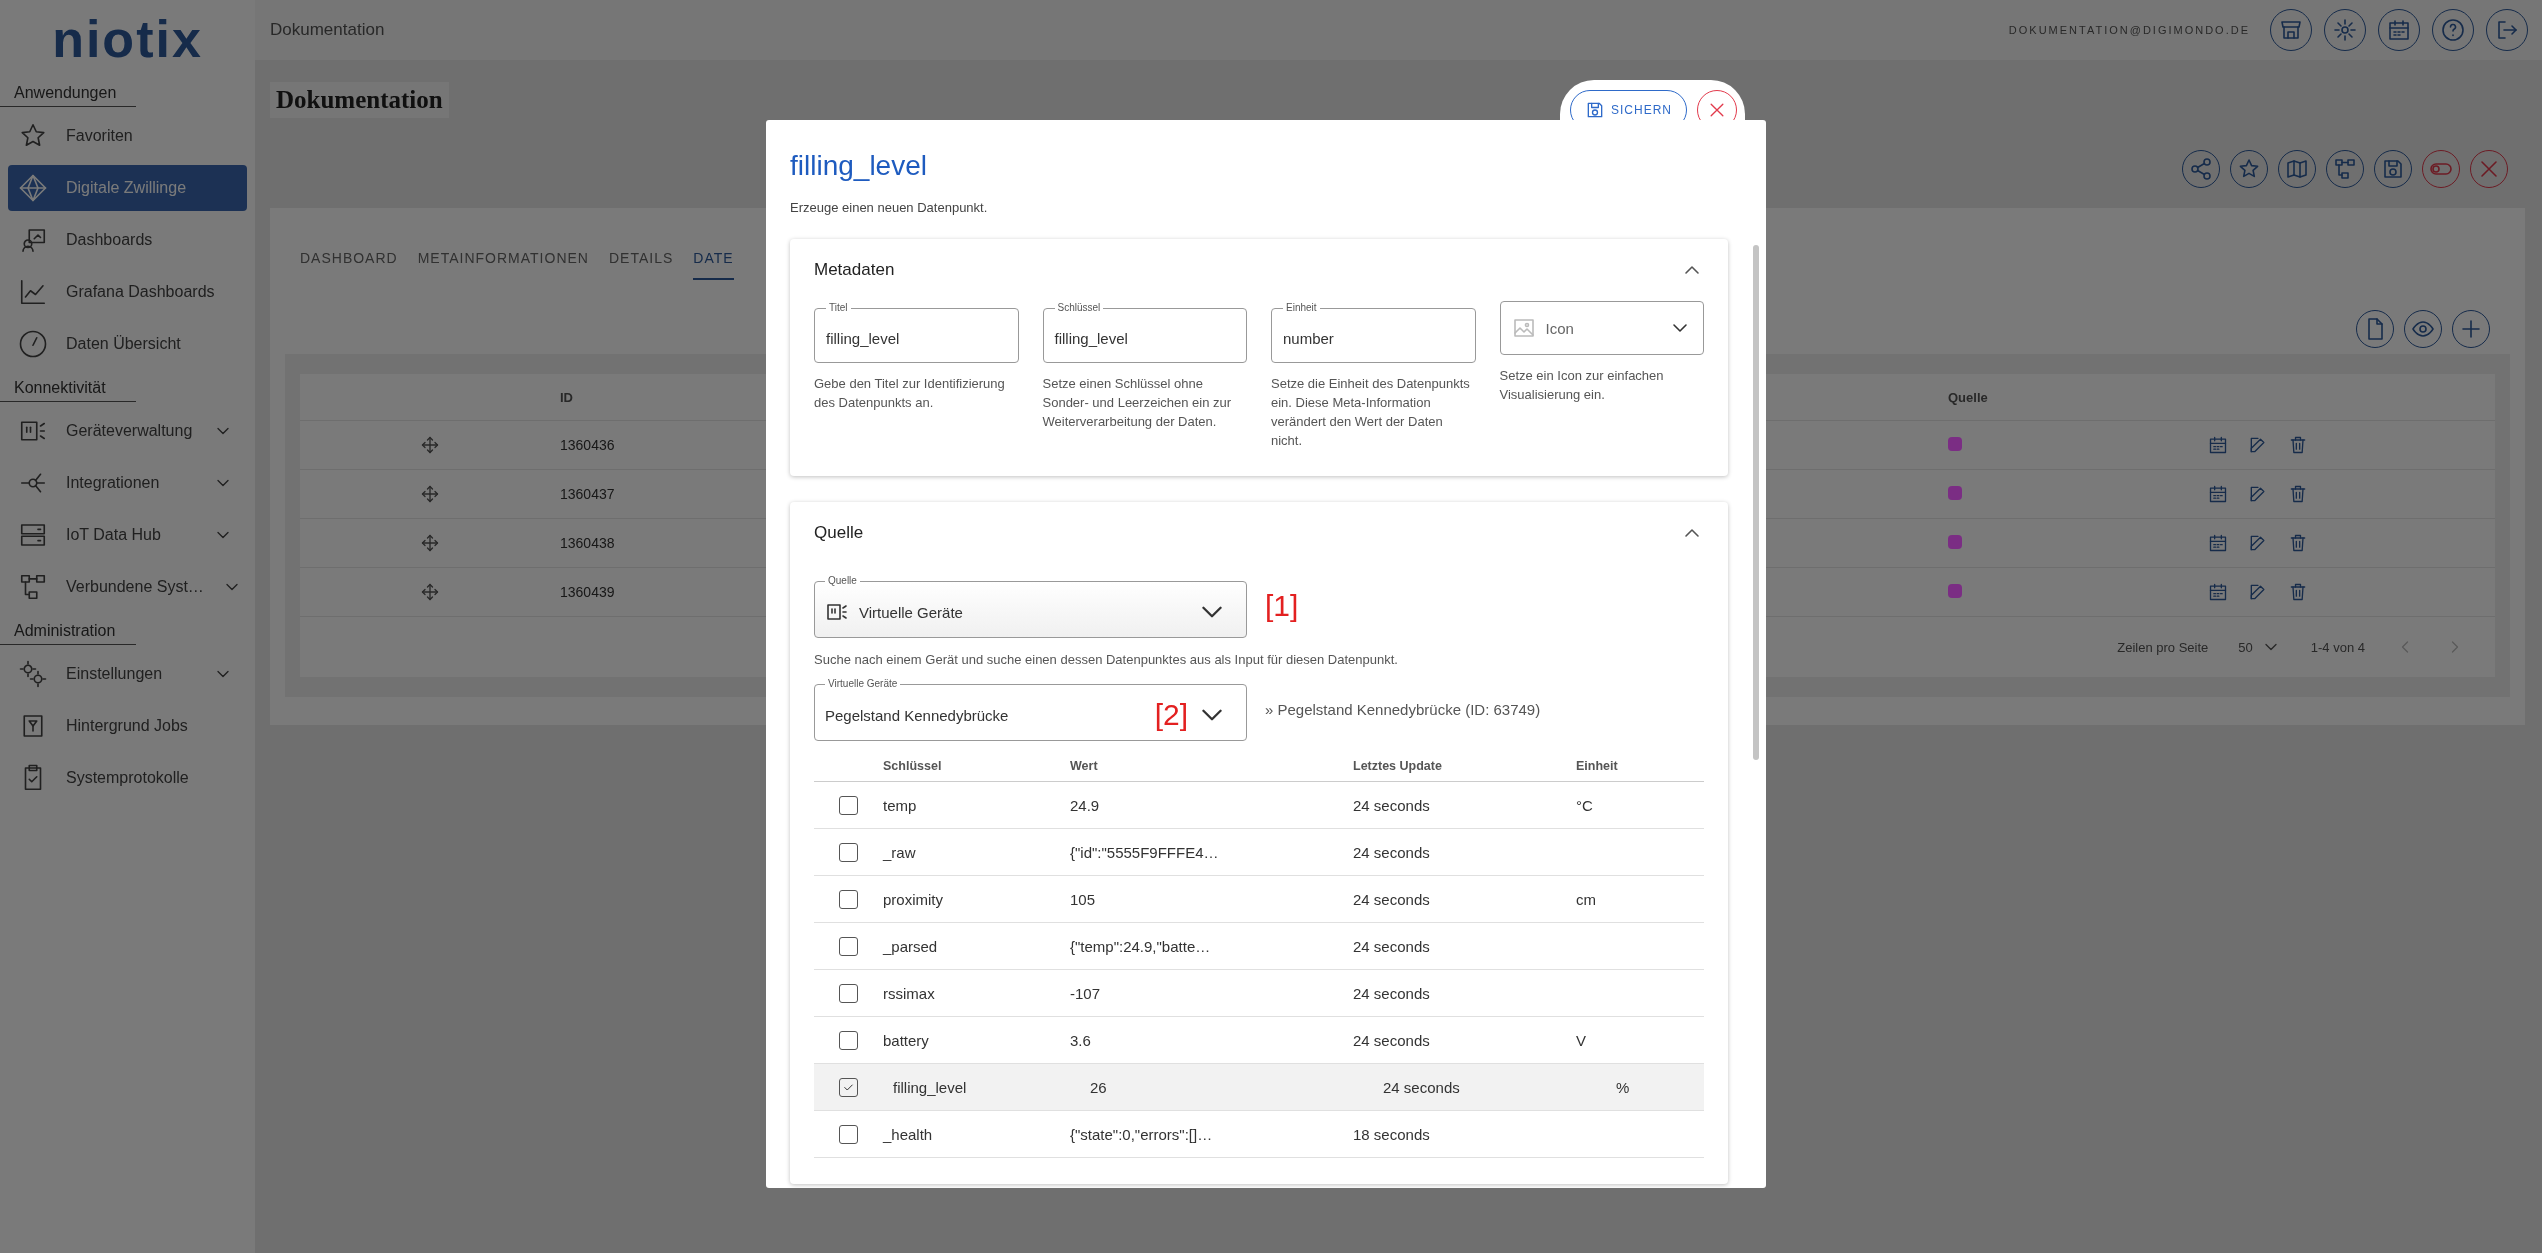  I want to click on tab: DASHBOARD, so click(349, 262).